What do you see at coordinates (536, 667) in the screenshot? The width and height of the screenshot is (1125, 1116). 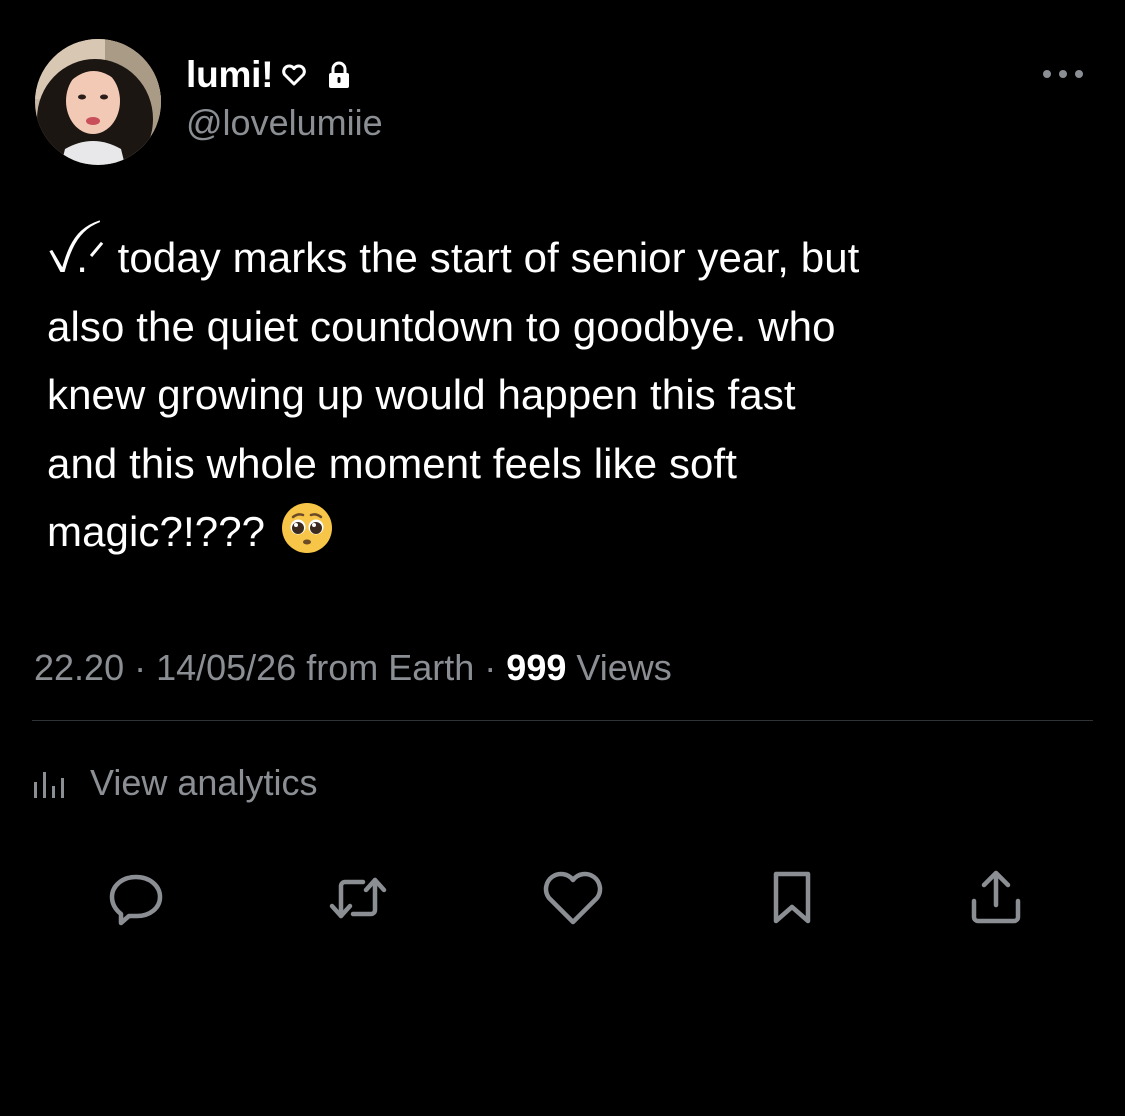 I see `views-count: 999` at bounding box center [536, 667].